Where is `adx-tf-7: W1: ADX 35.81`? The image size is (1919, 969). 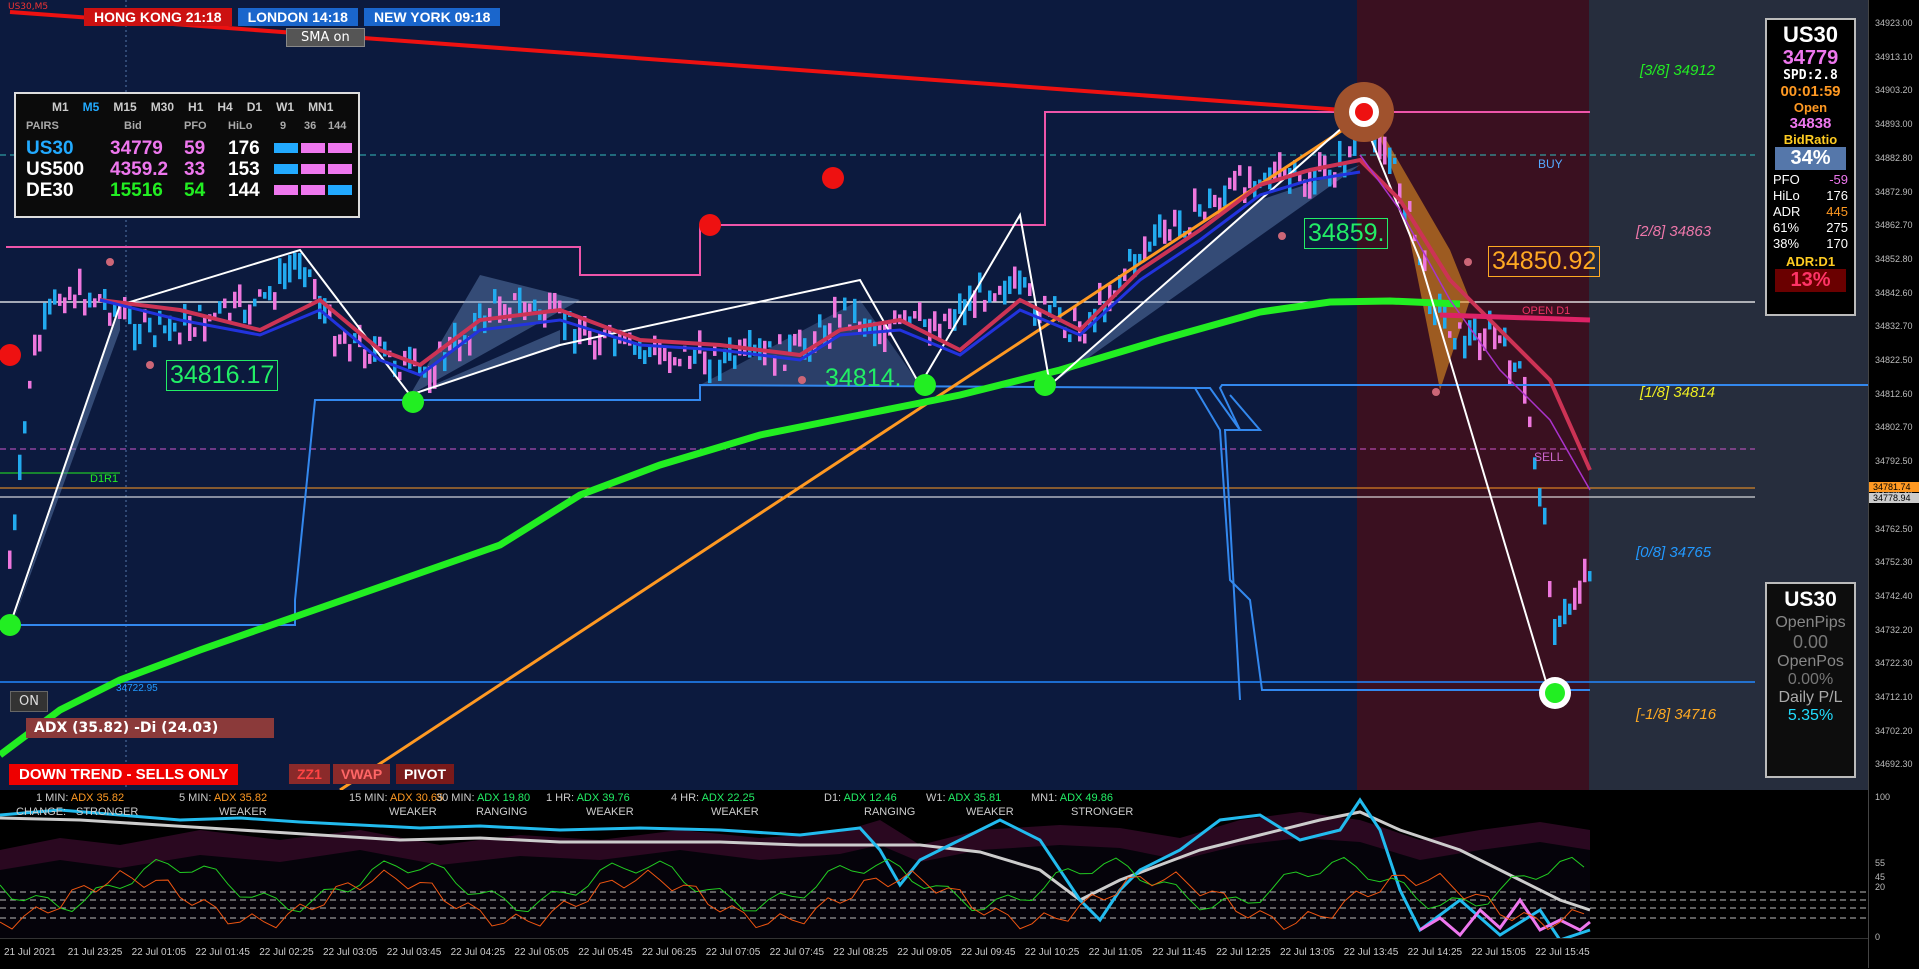 adx-tf-7: W1: ADX 35.81 is located at coordinates (963, 798).